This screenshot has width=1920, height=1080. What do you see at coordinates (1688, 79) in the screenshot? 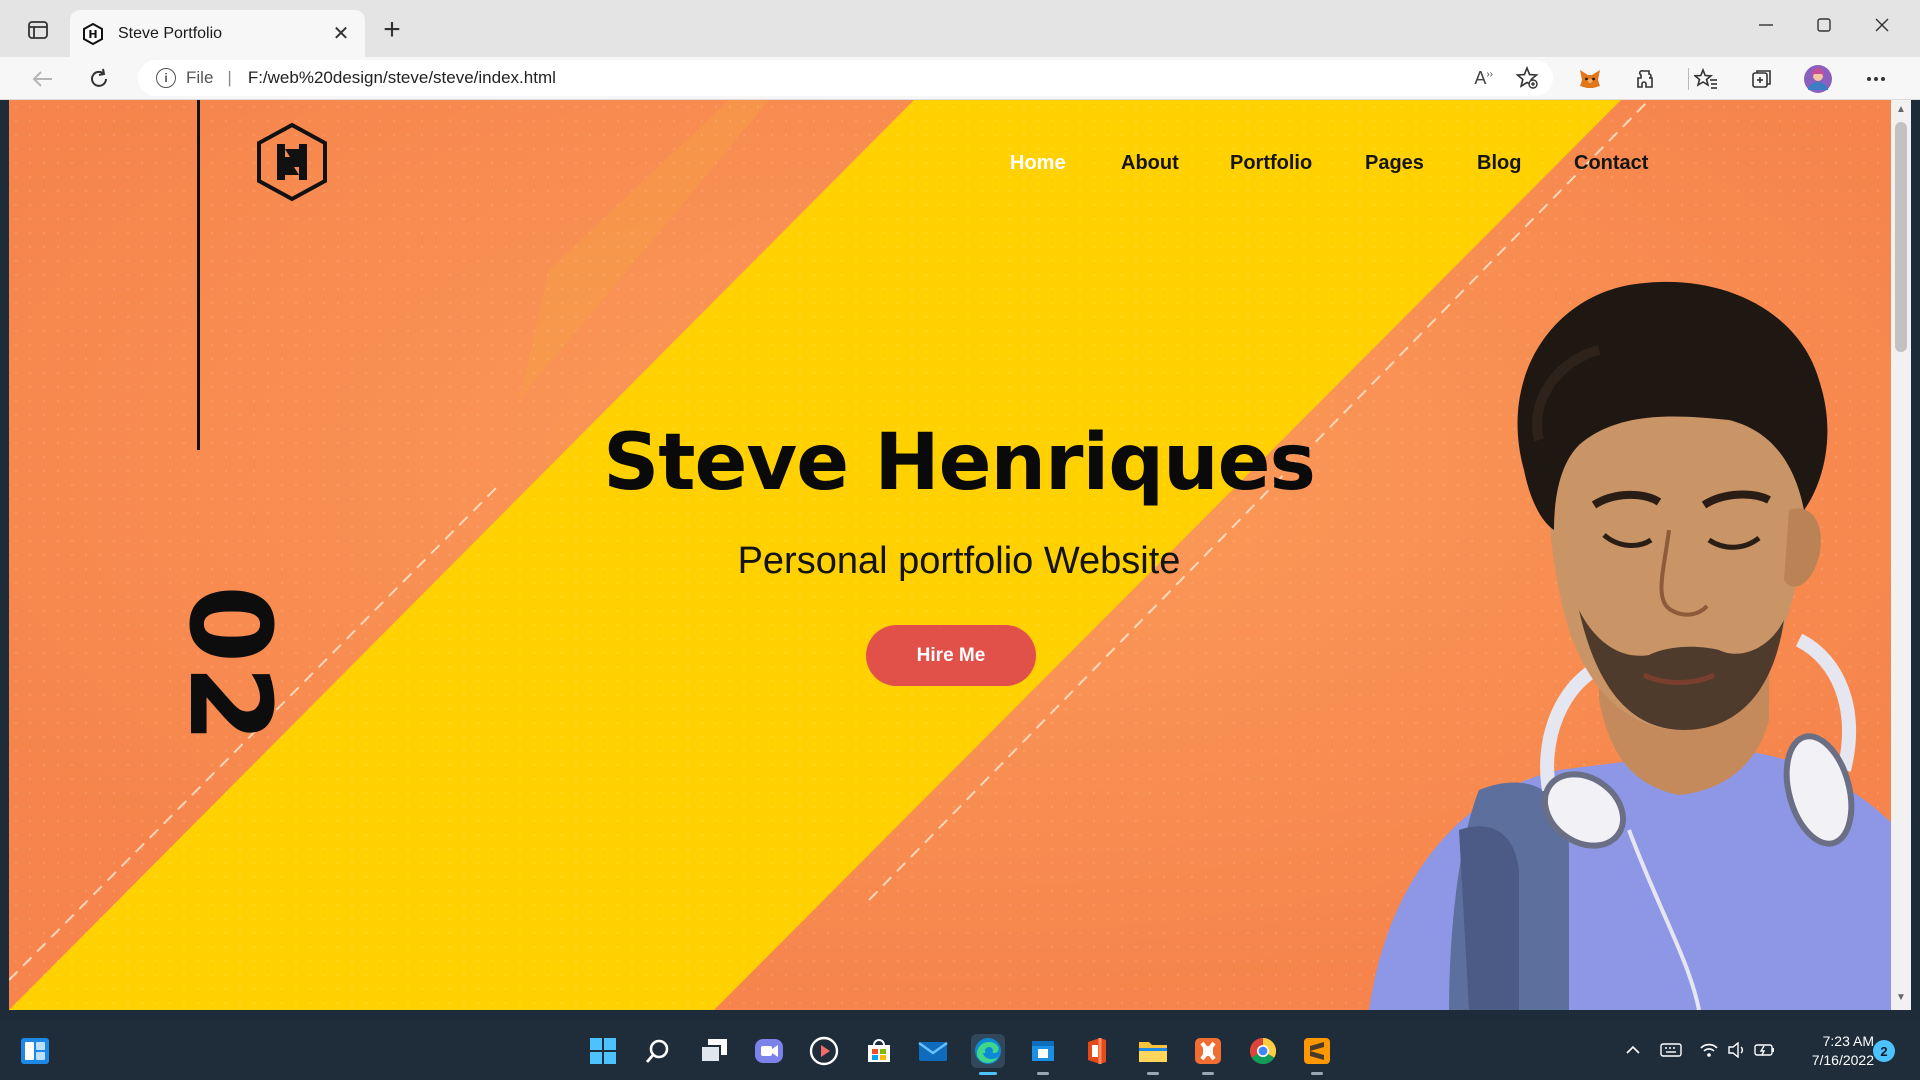
I see `toolbar-divider` at bounding box center [1688, 79].